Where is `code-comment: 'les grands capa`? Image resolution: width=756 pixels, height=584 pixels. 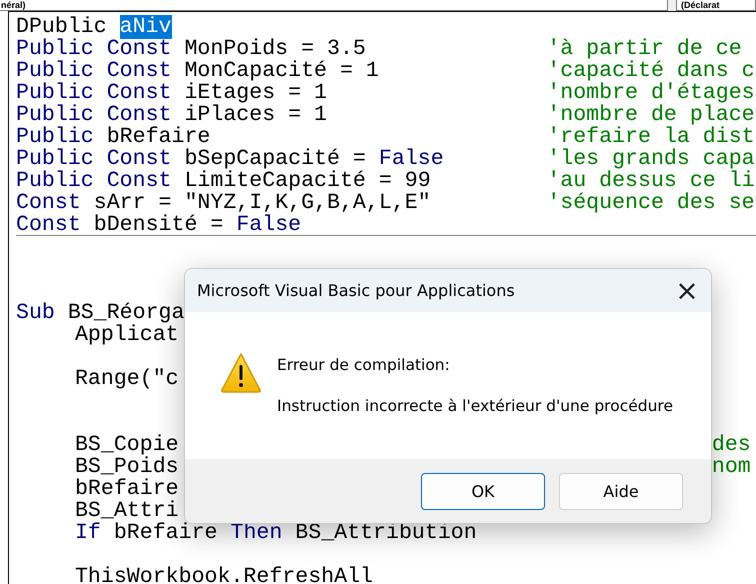 code-comment: 'les grands capa is located at coordinates (651, 159).